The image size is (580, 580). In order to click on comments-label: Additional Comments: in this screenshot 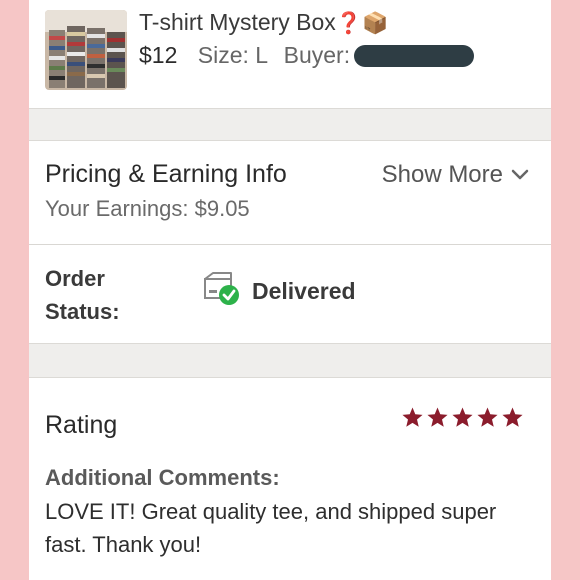, I will do `click(162, 477)`.